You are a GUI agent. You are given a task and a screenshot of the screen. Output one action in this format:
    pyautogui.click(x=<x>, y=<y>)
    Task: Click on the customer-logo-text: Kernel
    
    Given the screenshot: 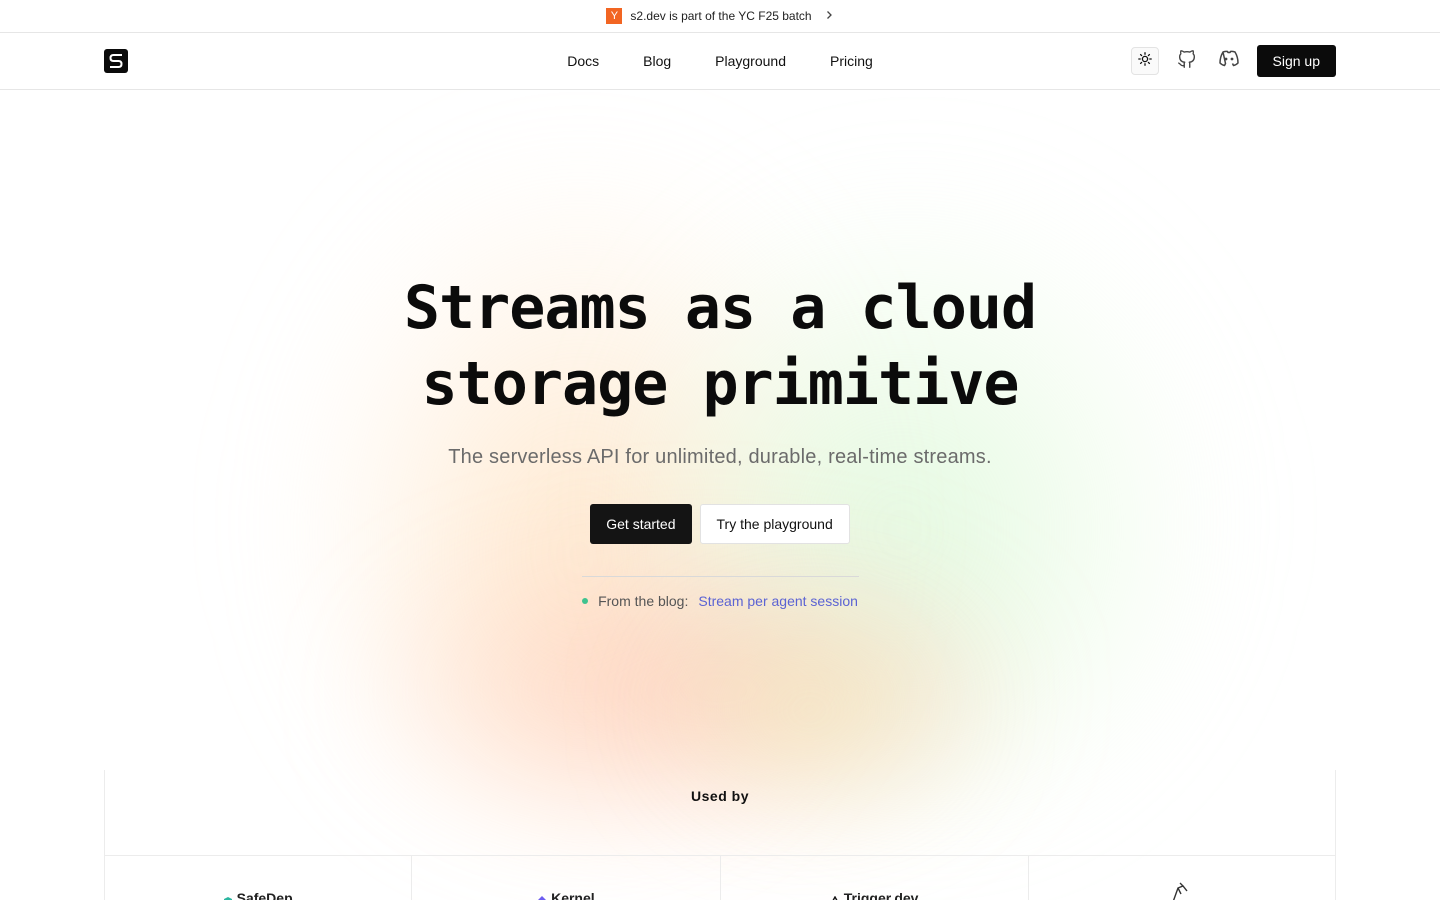 What is the action you would take?
    pyautogui.click(x=573, y=895)
    